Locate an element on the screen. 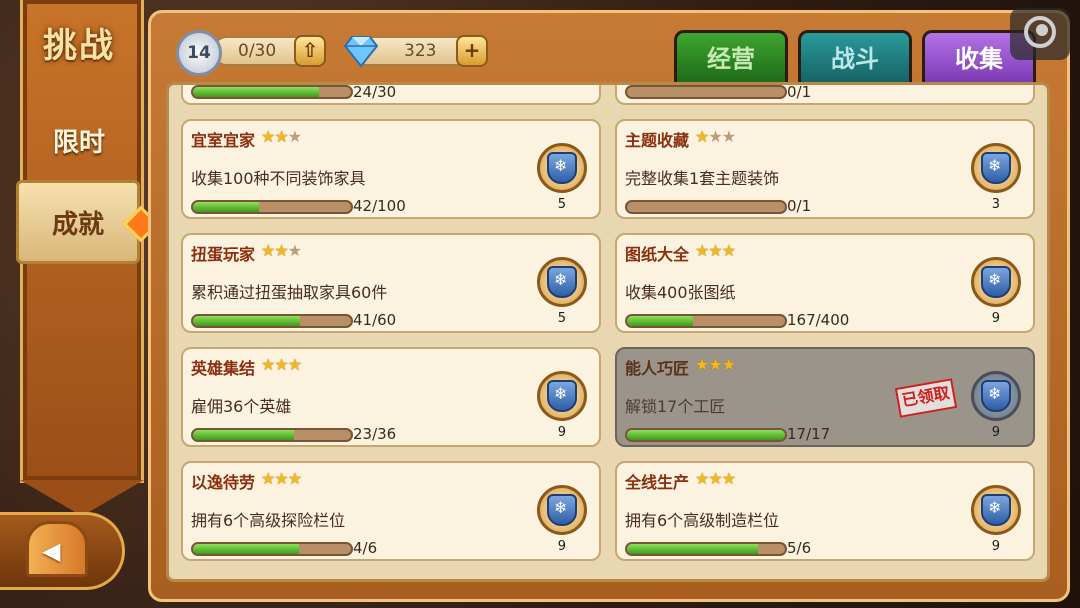 The image size is (1080, 608). achievement-name: 宜室宜家 is located at coordinates (223, 140).